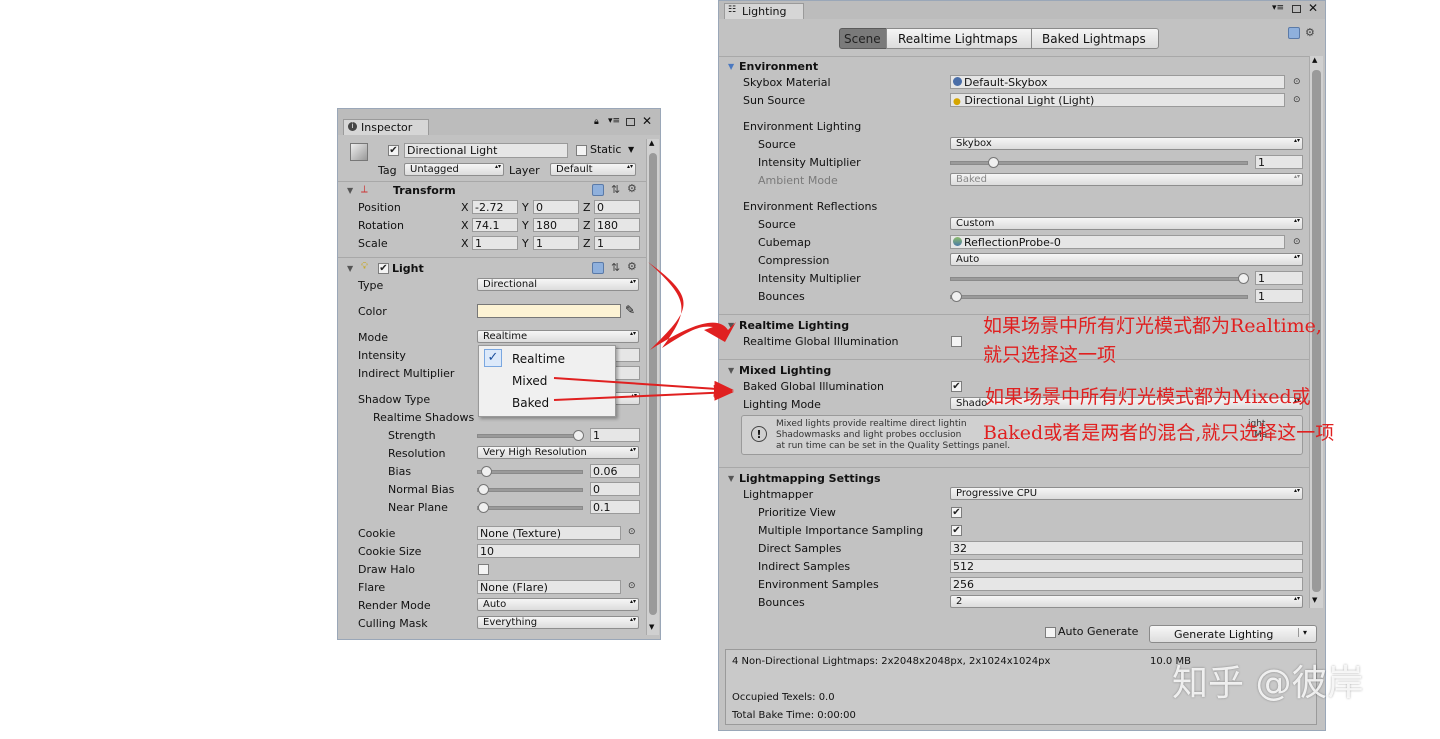 This screenshot has height=739, width=1440. I want to click on environment-samples-field: 256, so click(1126, 584).